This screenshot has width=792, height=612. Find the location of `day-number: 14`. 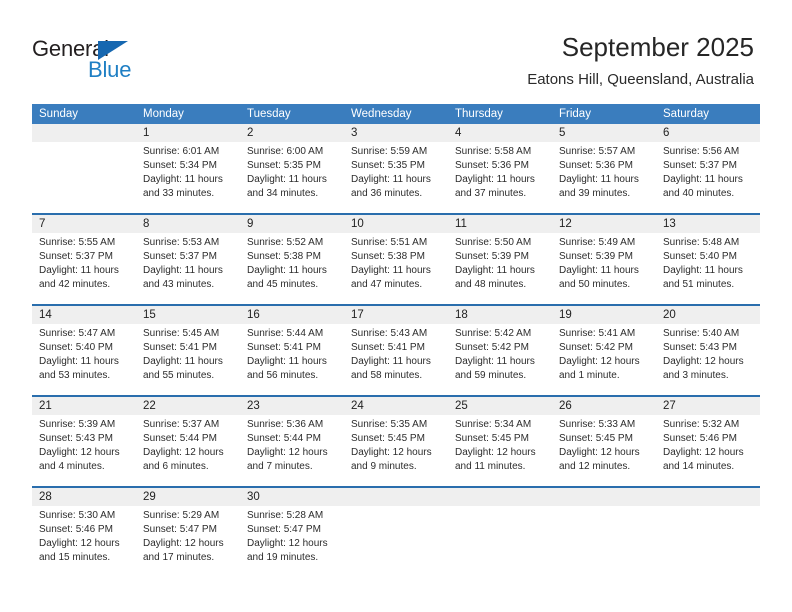

day-number: 14 is located at coordinates (84, 315).